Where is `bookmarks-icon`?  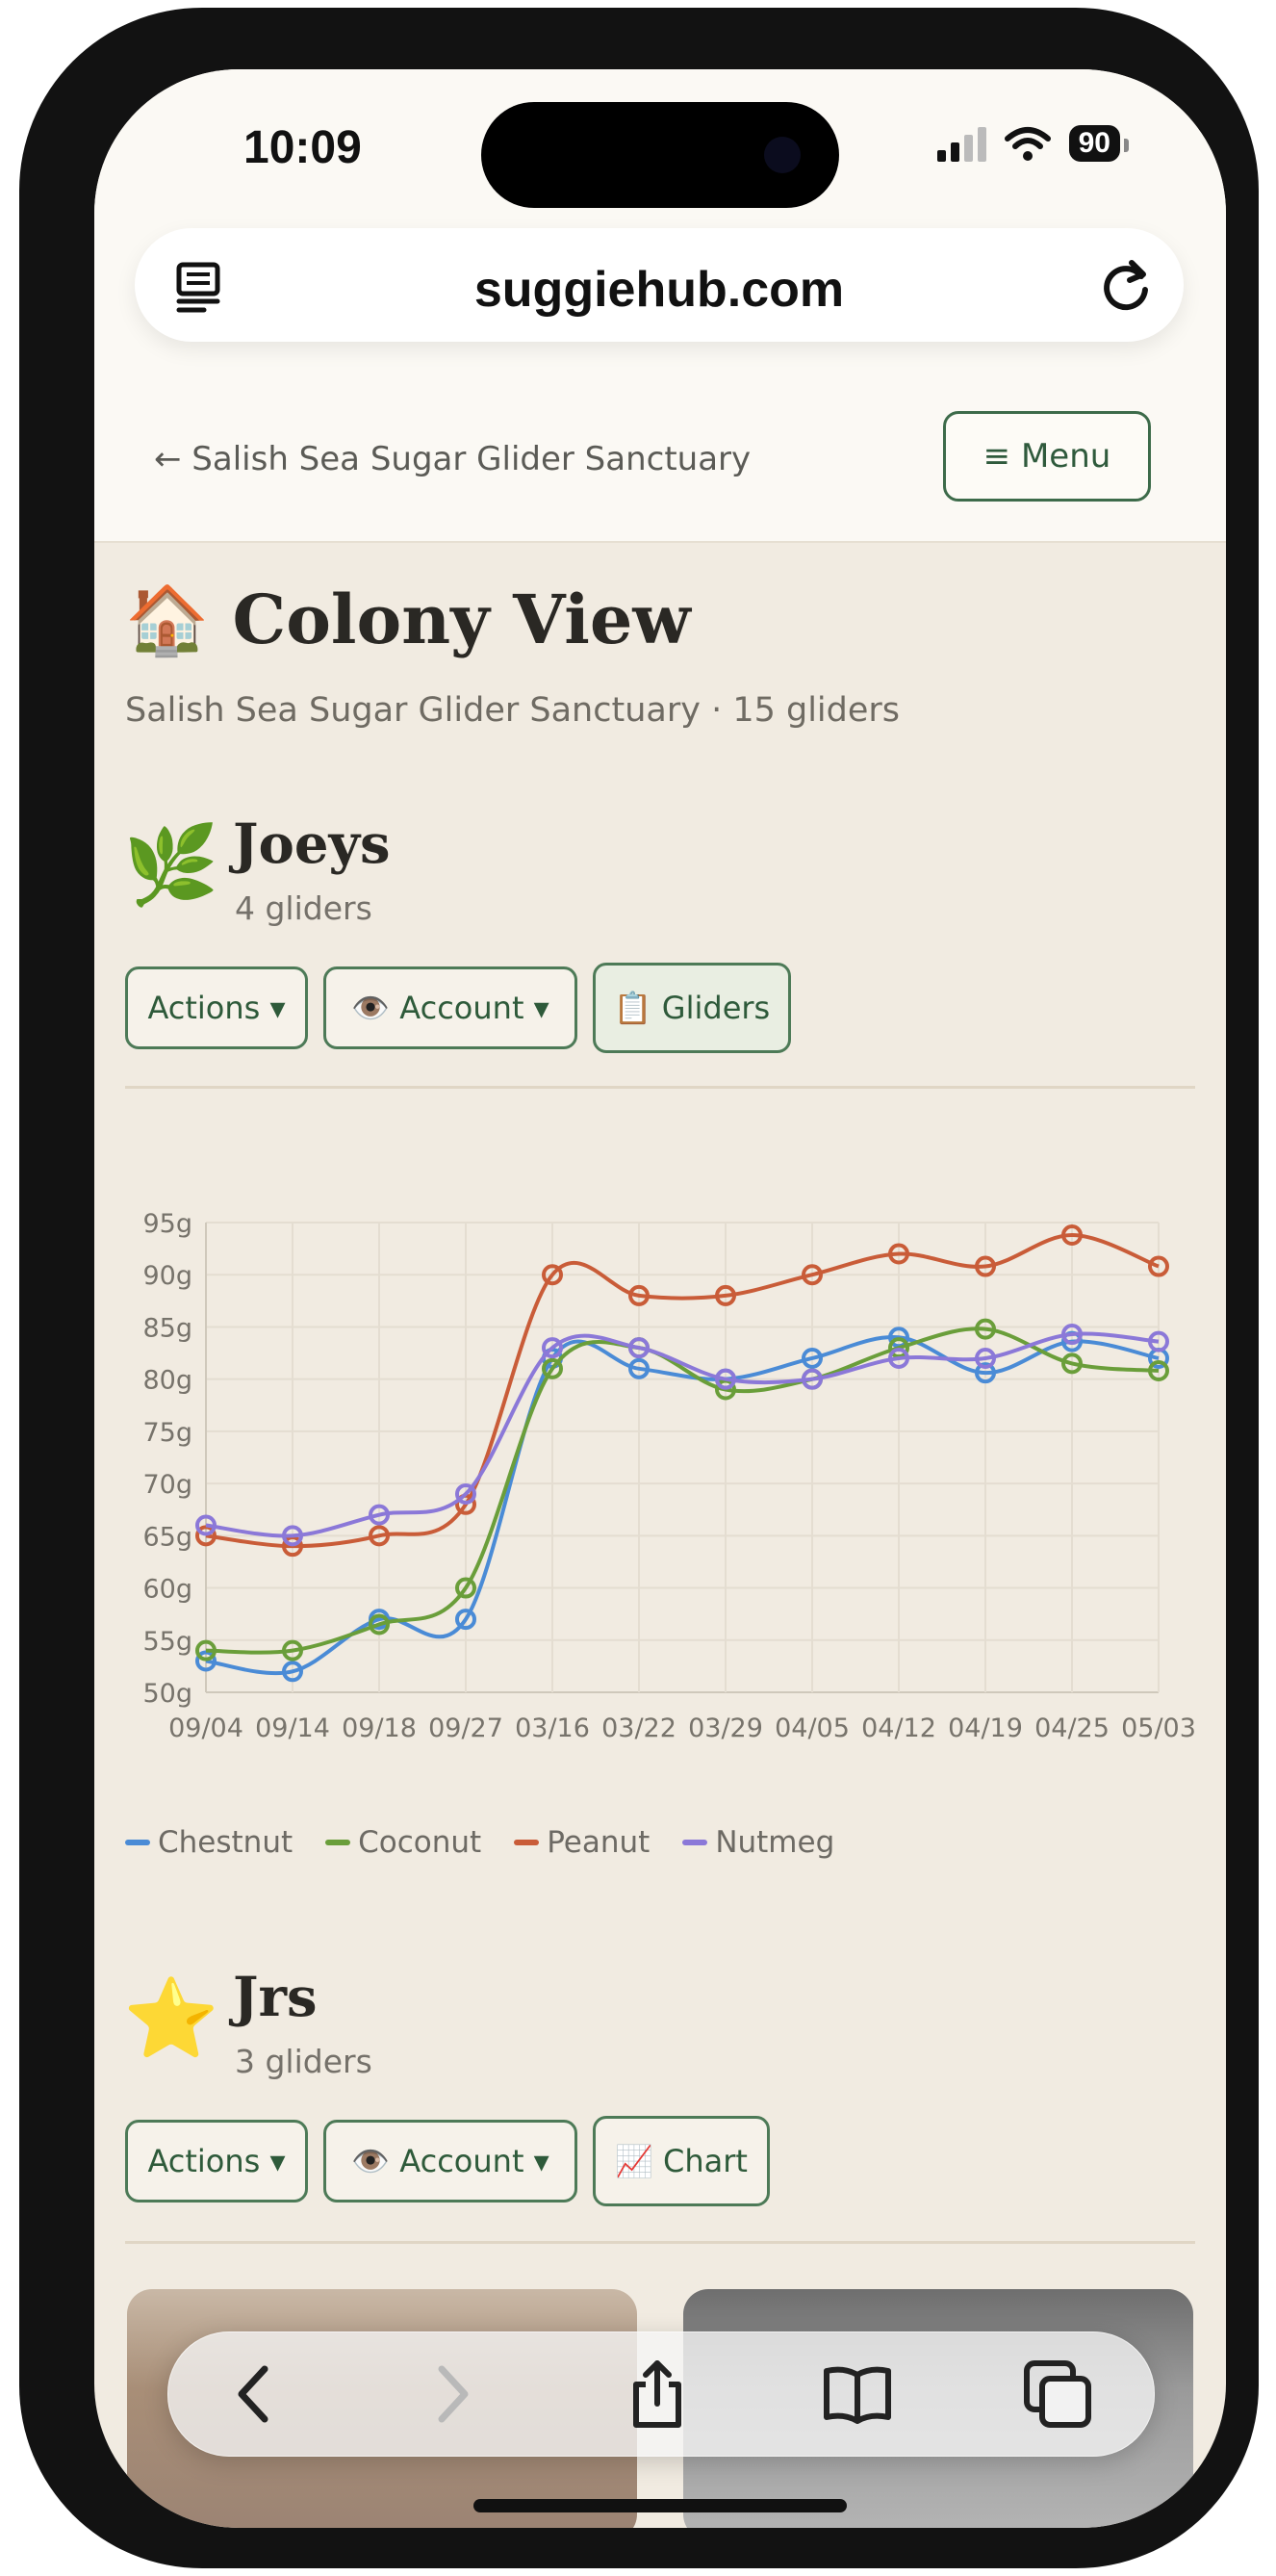 bookmarks-icon is located at coordinates (857, 2395).